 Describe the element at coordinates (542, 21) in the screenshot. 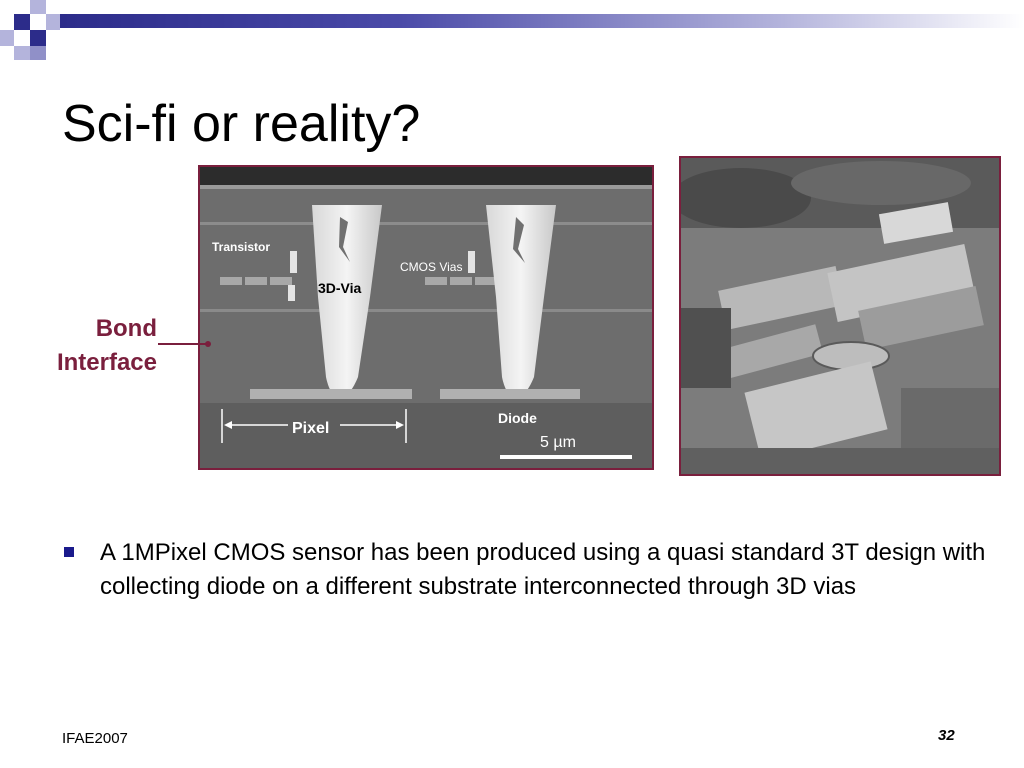

I see `title-rule` at that location.